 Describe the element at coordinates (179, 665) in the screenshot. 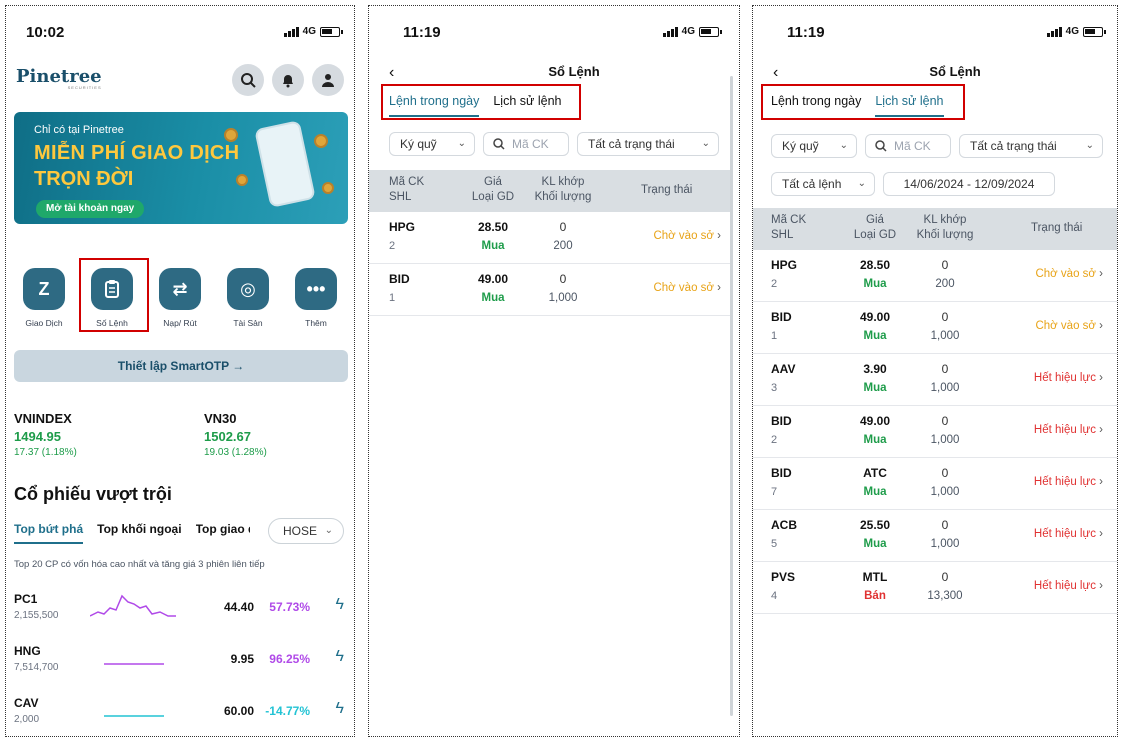

I see `stock-row: HNG 7,514,700 9.95 96.25% ϟ` at that location.